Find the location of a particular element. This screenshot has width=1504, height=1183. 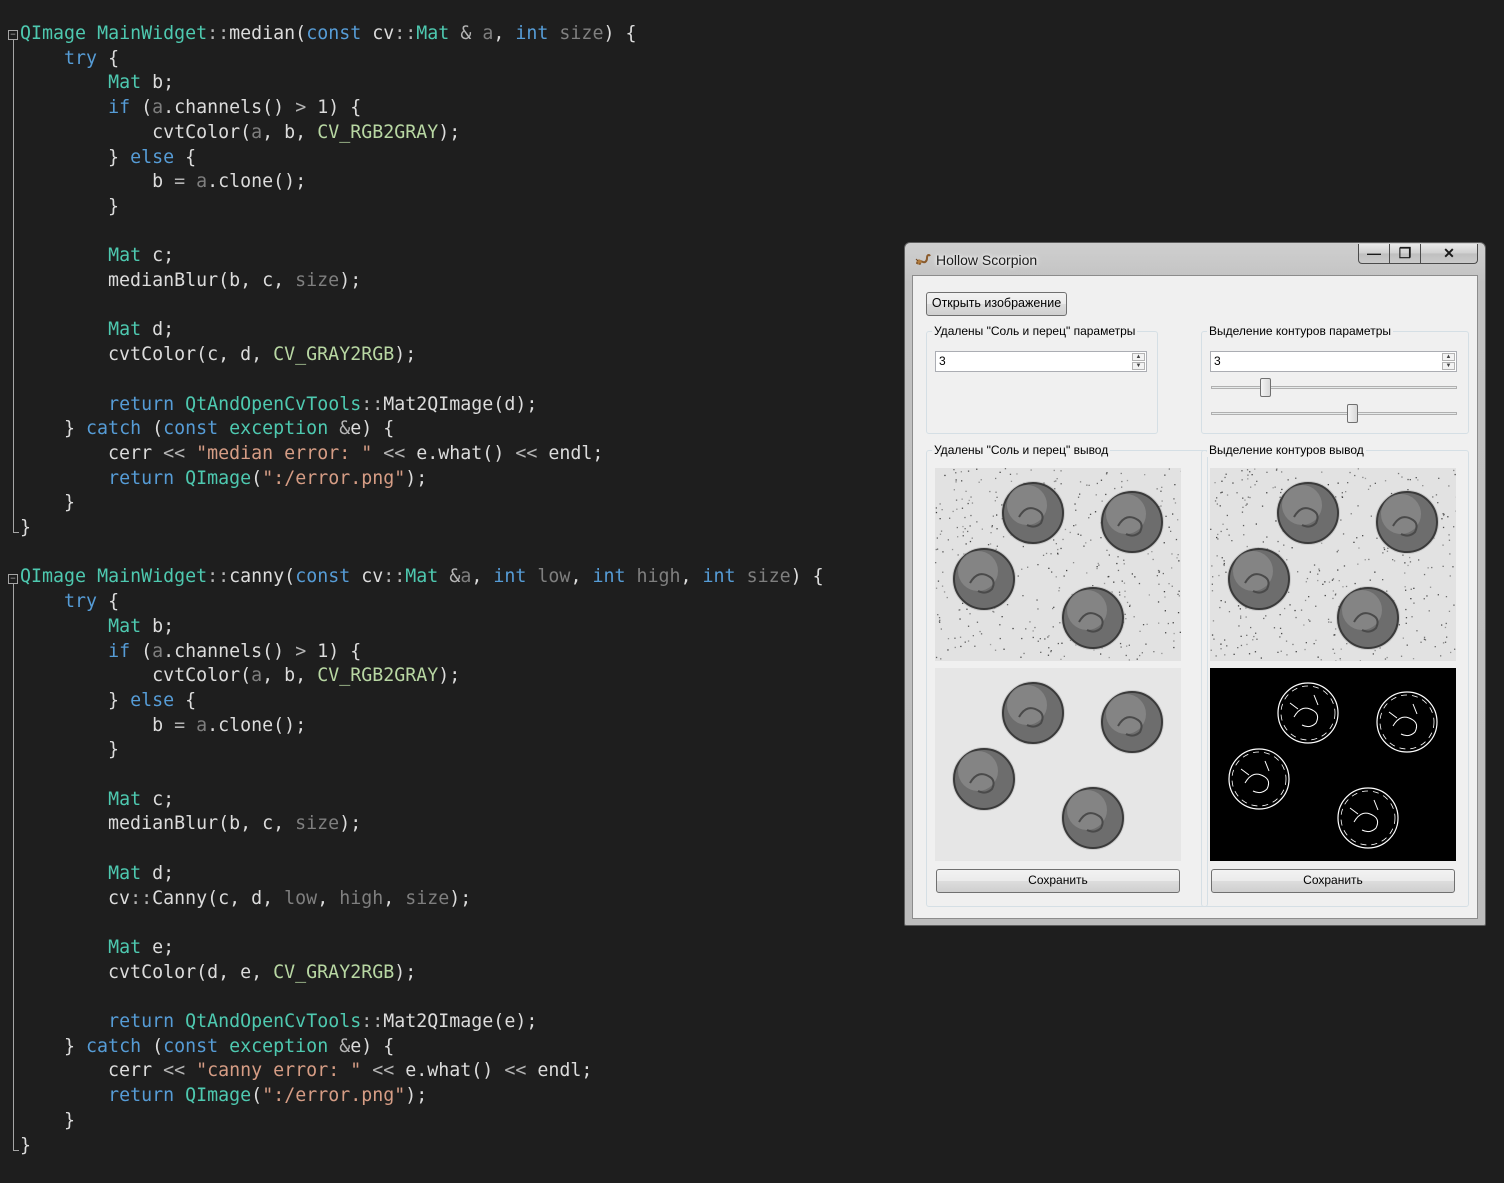

code-line: cvtColor(c, d, CV_GRAY2RGB); is located at coordinates (218, 355).